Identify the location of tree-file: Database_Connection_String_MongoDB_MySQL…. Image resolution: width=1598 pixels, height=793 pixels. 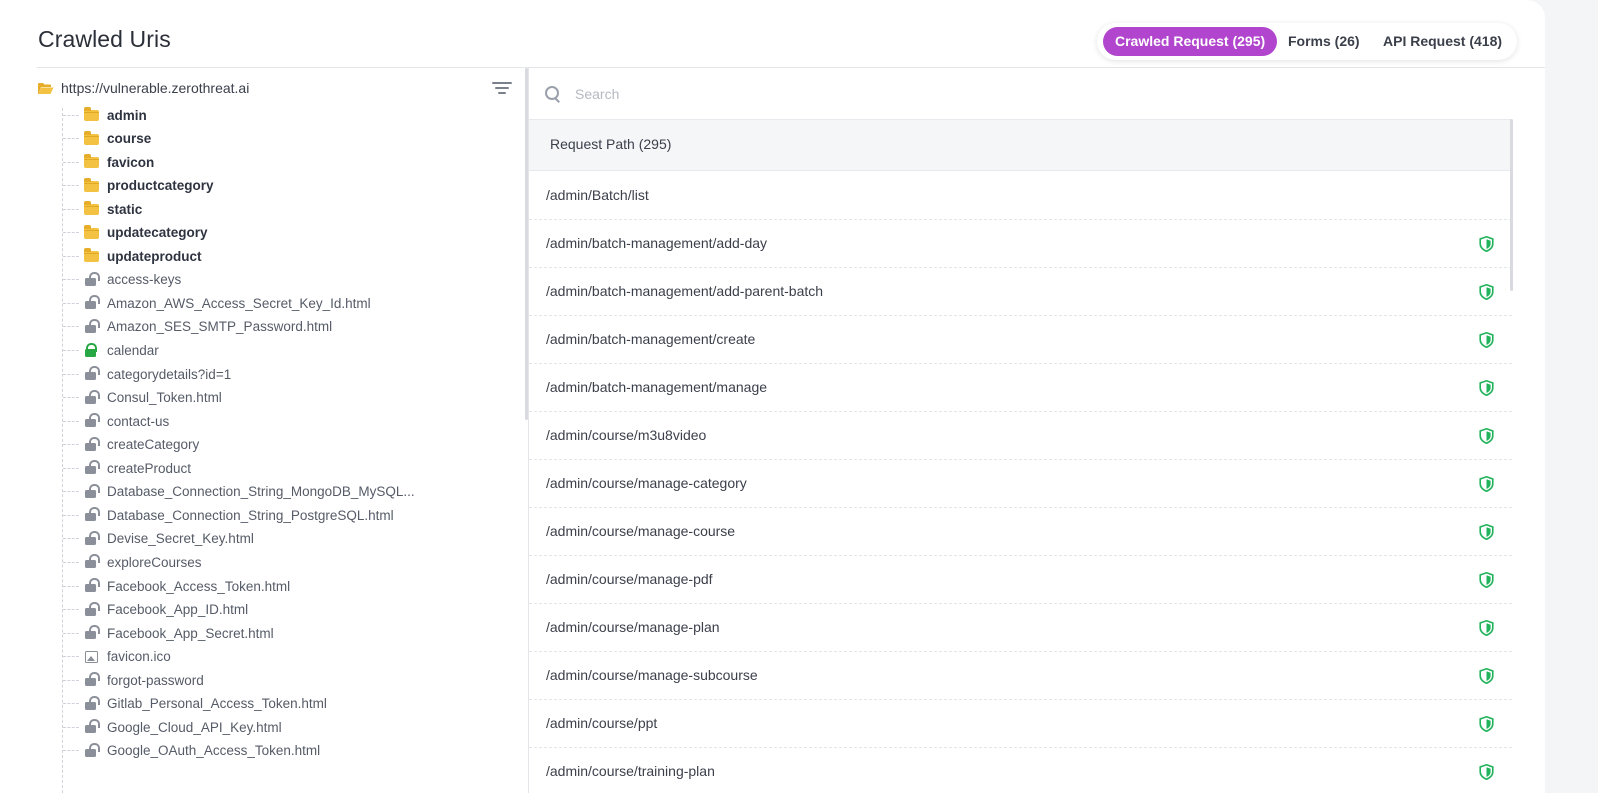
(239, 492).